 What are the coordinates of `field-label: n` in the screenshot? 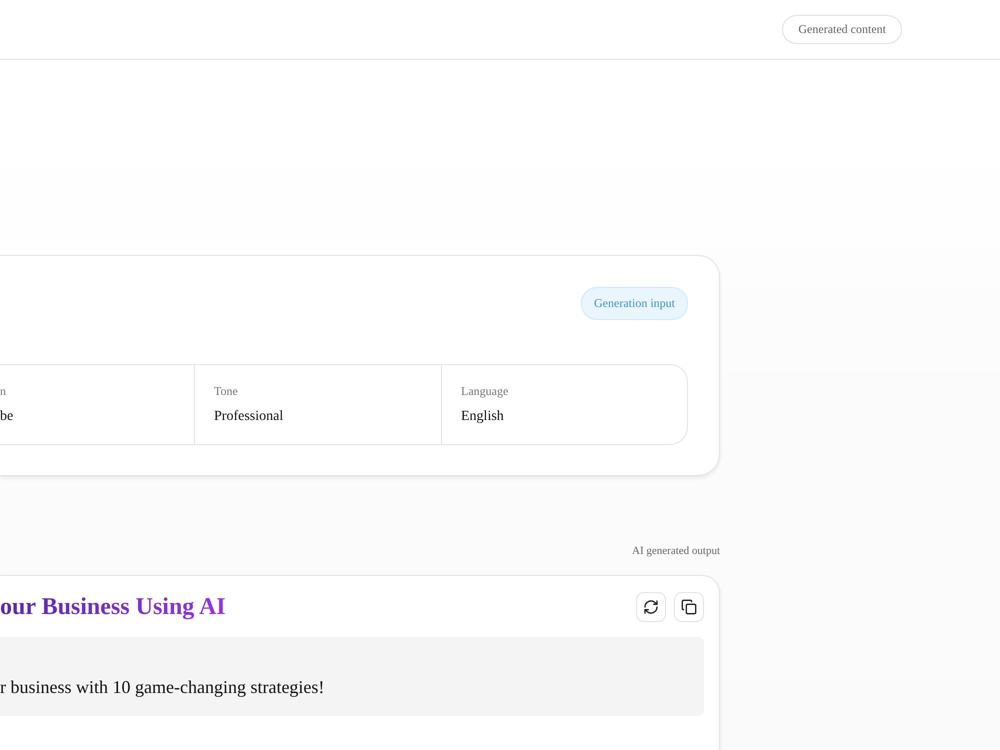 It's located at (3, 391).